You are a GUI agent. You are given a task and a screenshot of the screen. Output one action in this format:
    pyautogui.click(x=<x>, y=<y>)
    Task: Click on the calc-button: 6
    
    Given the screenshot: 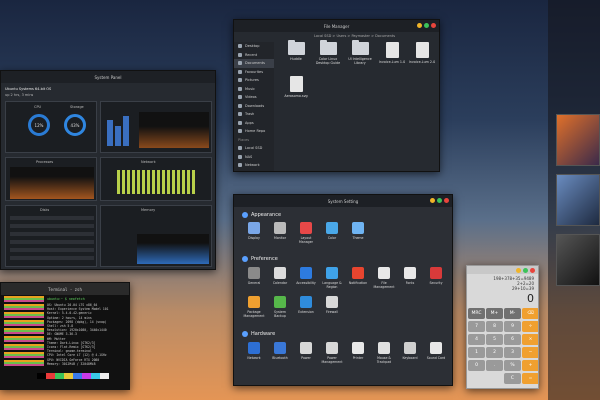 What is the action you would take?
    pyautogui.click(x=512, y=339)
    